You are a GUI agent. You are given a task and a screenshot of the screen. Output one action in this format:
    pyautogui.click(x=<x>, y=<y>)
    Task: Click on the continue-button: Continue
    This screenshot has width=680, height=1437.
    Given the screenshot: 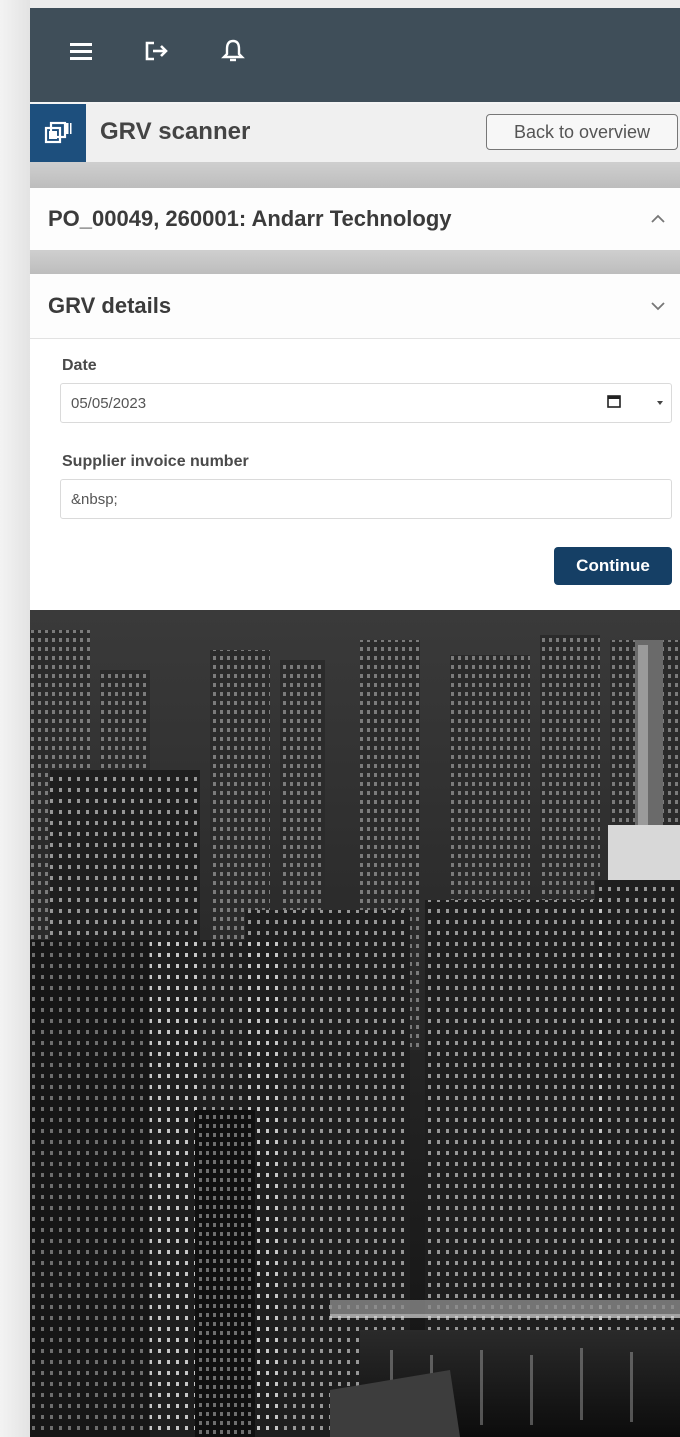 What is the action you would take?
    pyautogui.click(x=613, y=566)
    